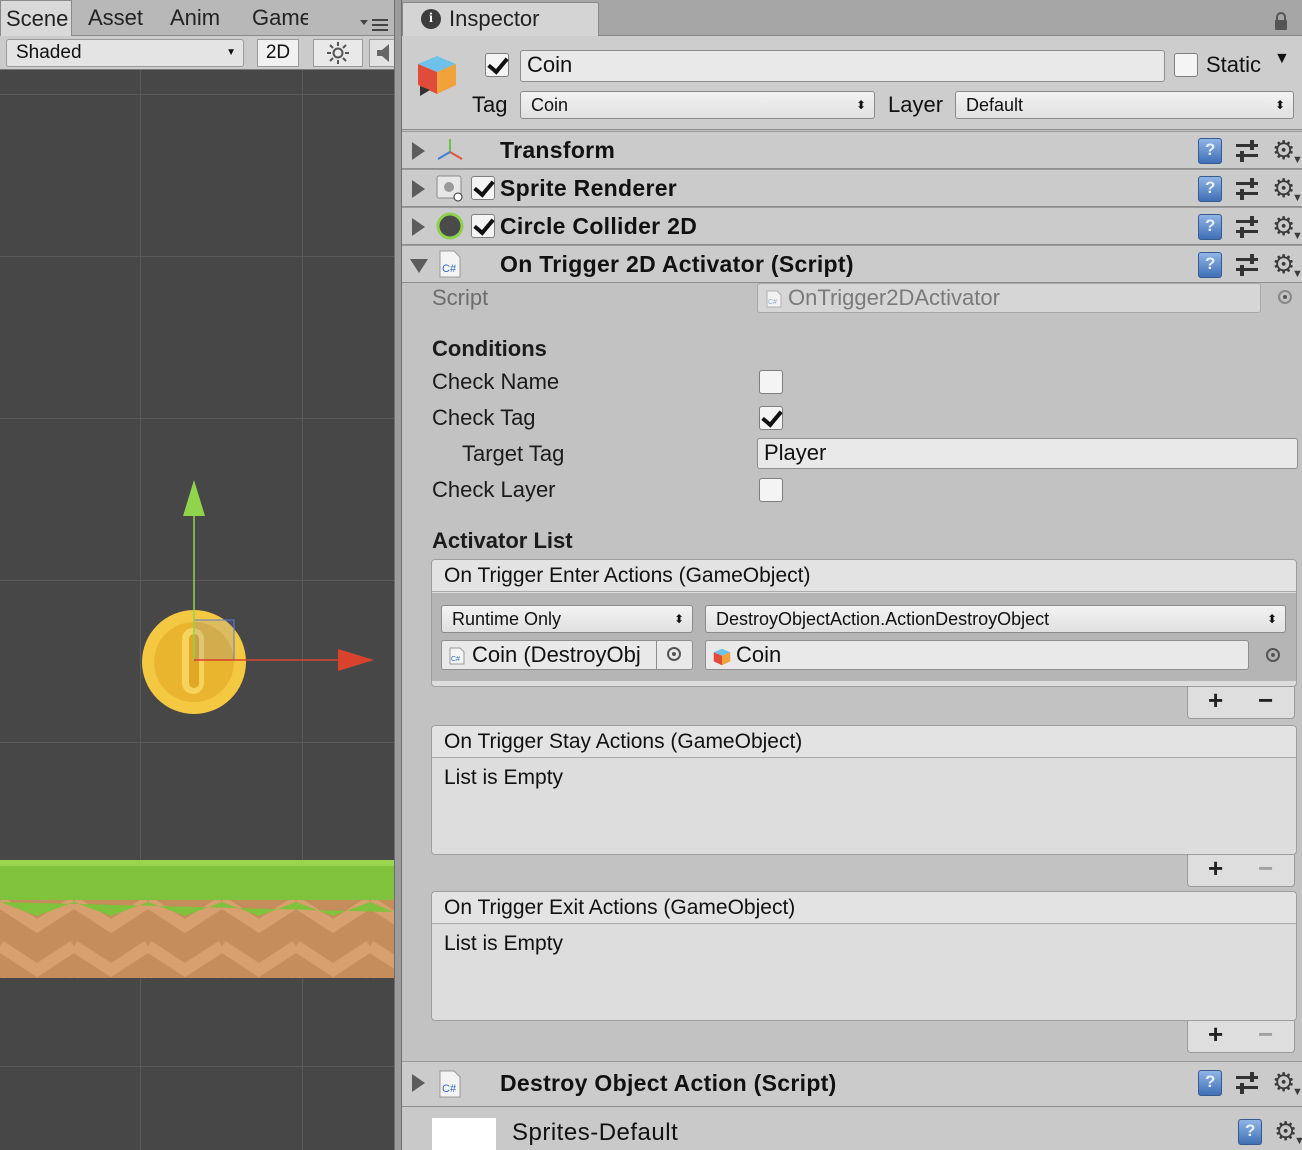 The height and width of the screenshot is (1150, 1302). Describe the element at coordinates (1241, 1036) in the screenshot. I see `exit-actions-add-remove: + −` at that location.